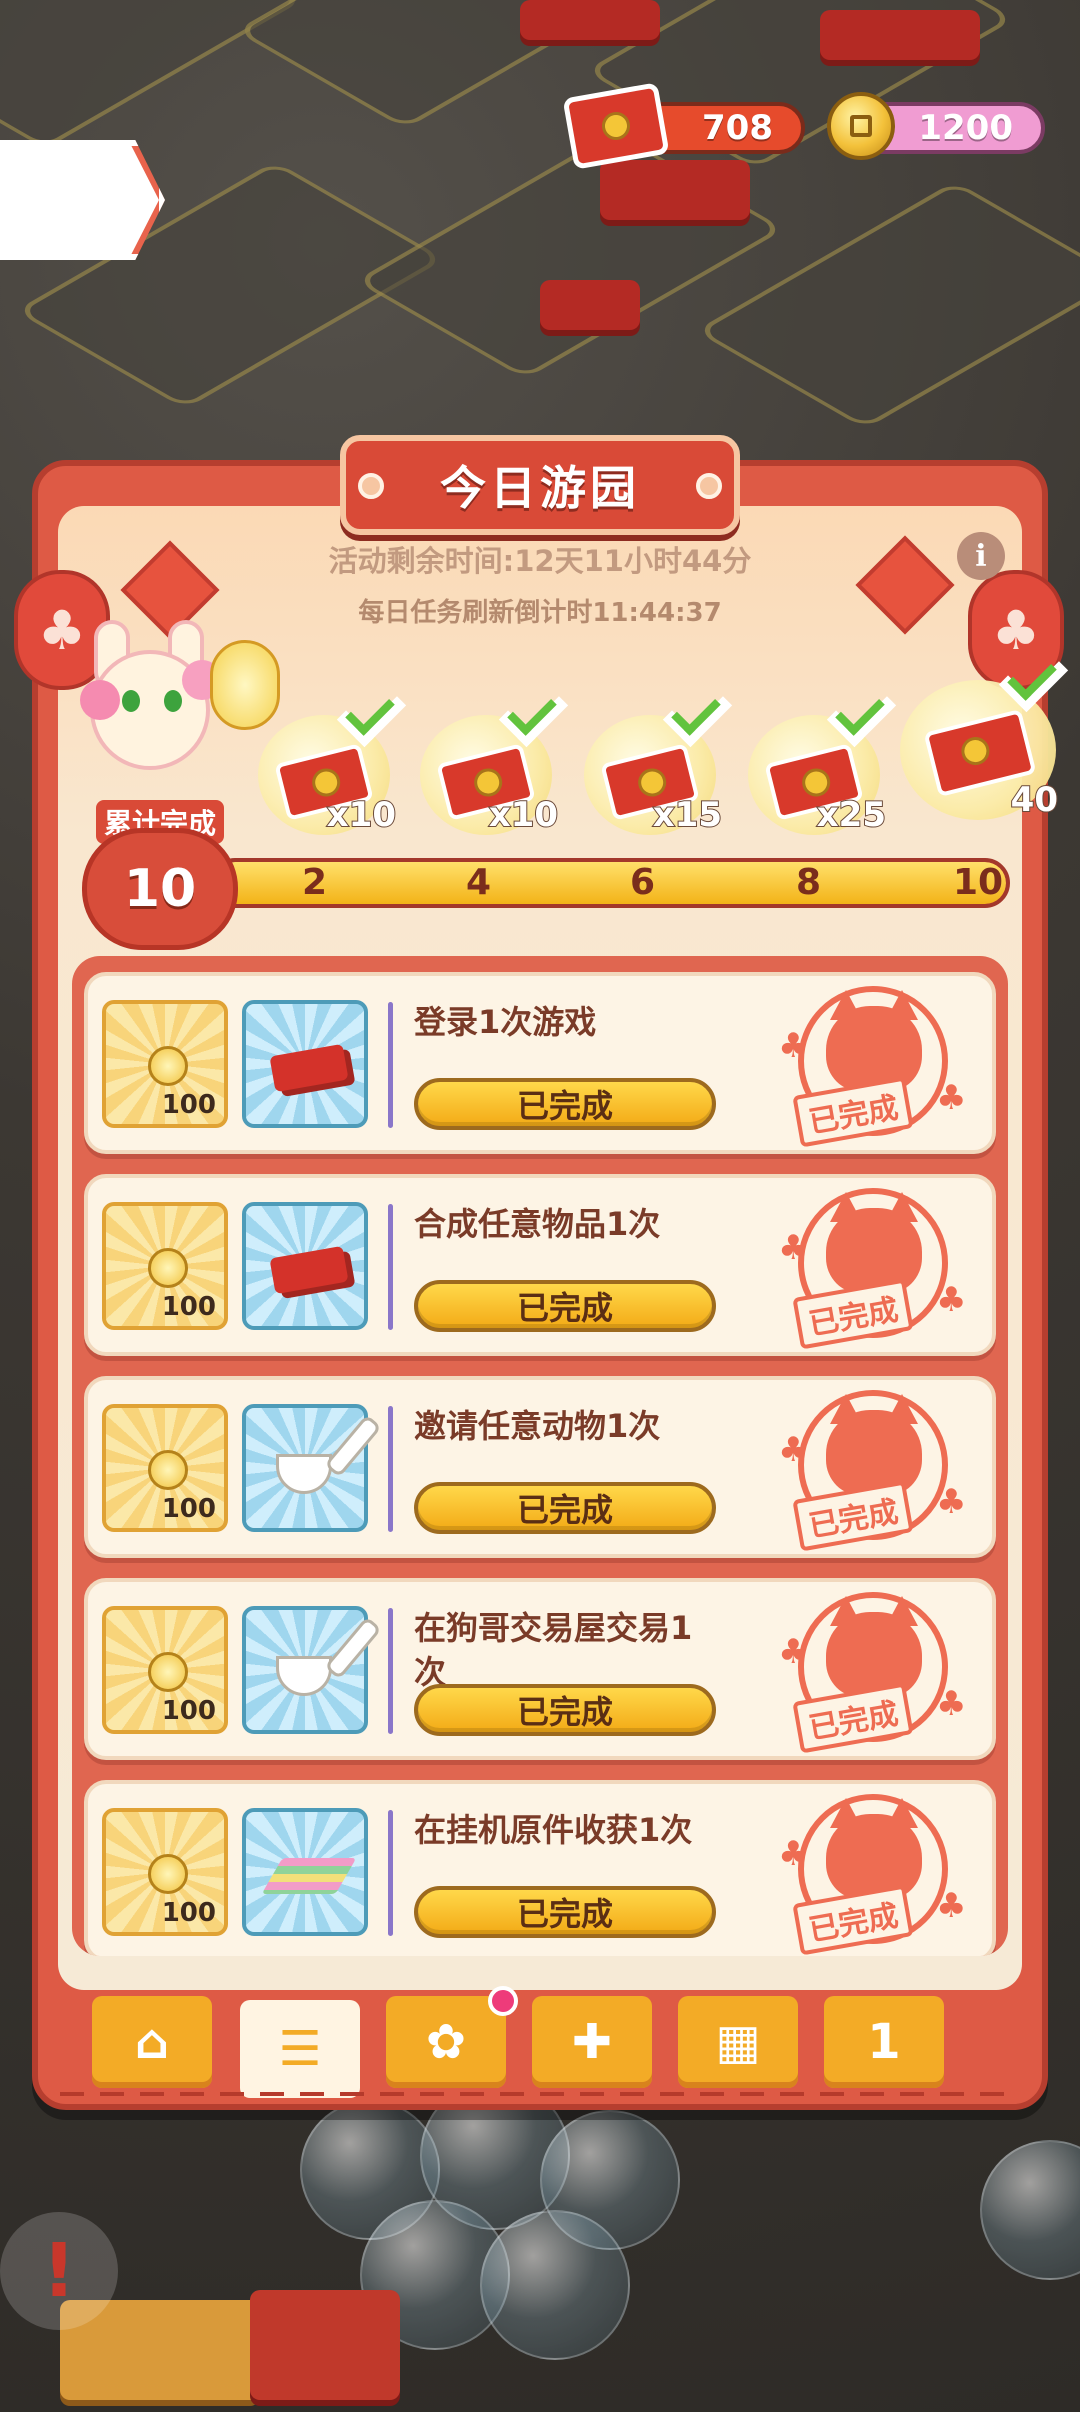 This screenshot has width=1080, height=2412. I want to click on task-name: 邀请任意动物1次, so click(537, 1426).